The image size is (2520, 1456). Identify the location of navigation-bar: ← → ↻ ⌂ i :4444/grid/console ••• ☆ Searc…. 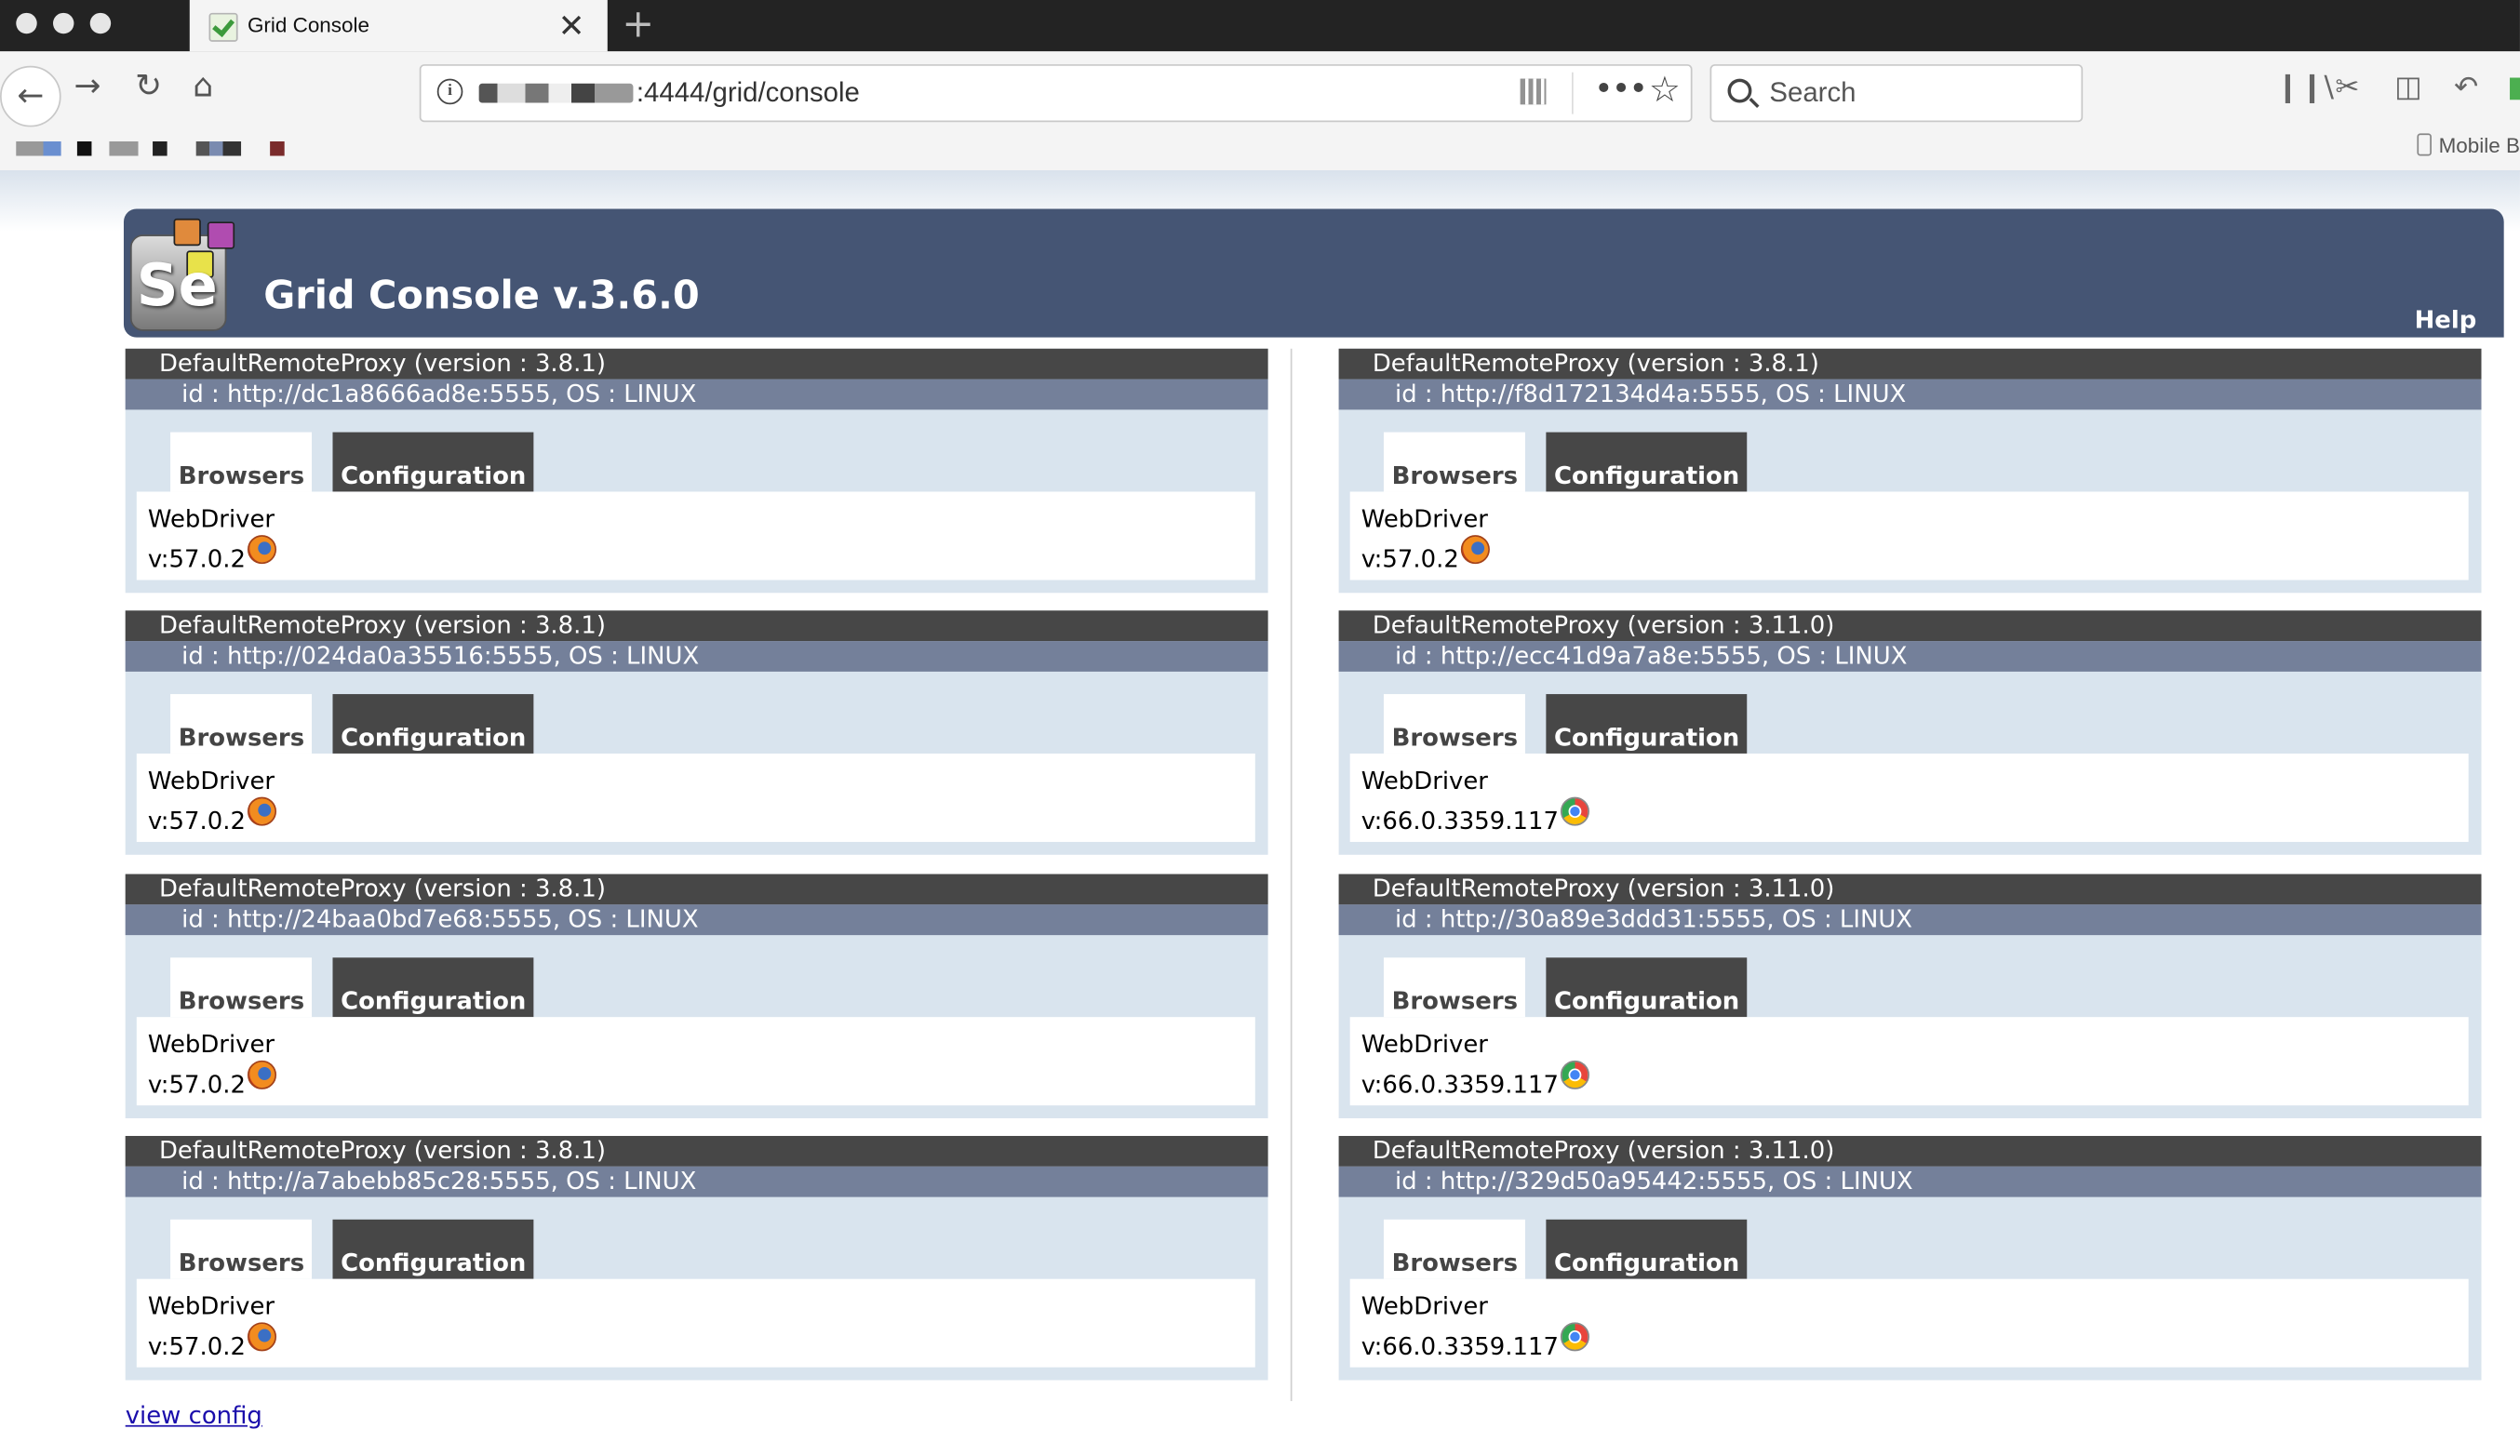
(1260, 91).